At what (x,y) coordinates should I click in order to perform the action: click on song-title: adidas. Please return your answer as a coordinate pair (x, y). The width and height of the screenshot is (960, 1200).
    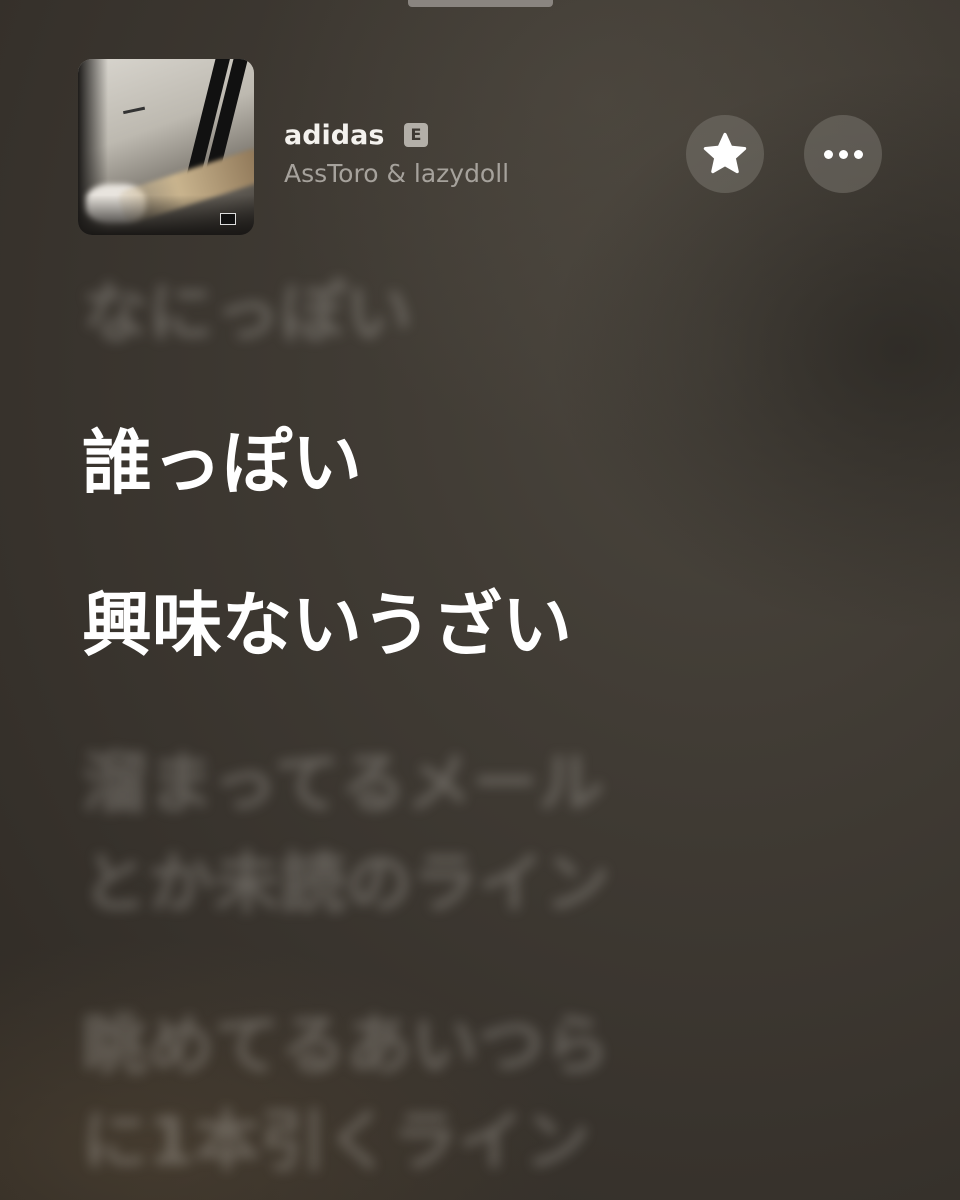
    Looking at the image, I should click on (334, 135).